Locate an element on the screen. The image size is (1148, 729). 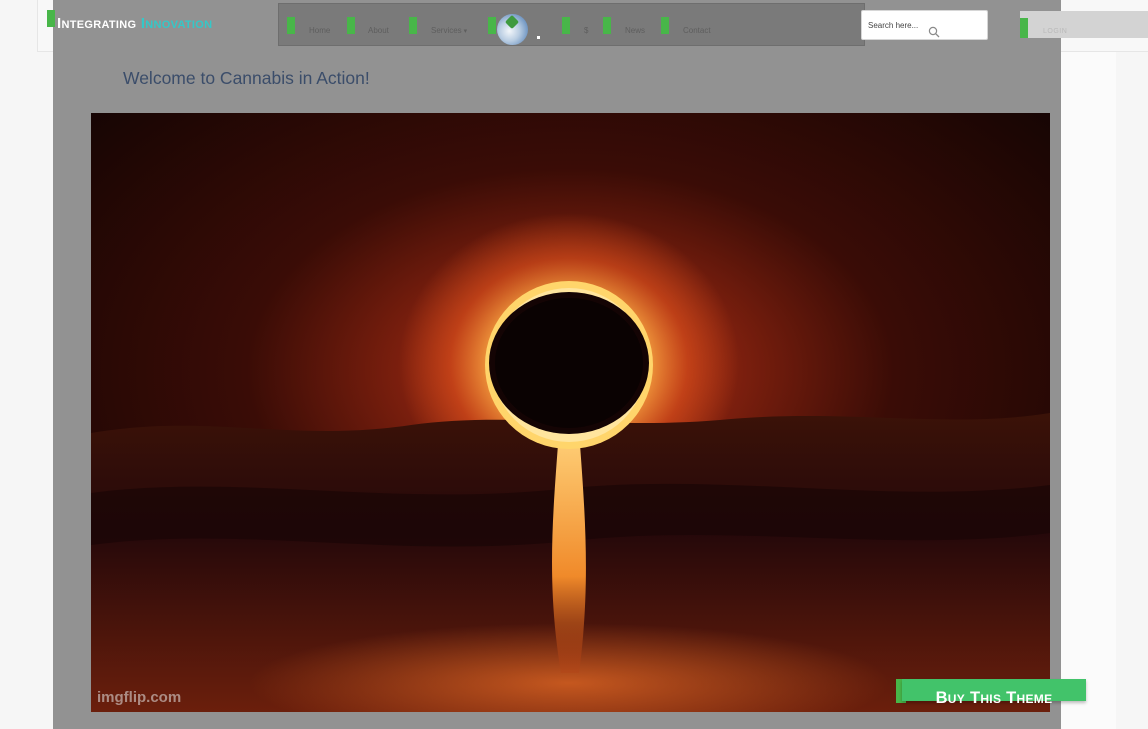
brand-accent-text: Innovation is located at coordinates (176, 23).